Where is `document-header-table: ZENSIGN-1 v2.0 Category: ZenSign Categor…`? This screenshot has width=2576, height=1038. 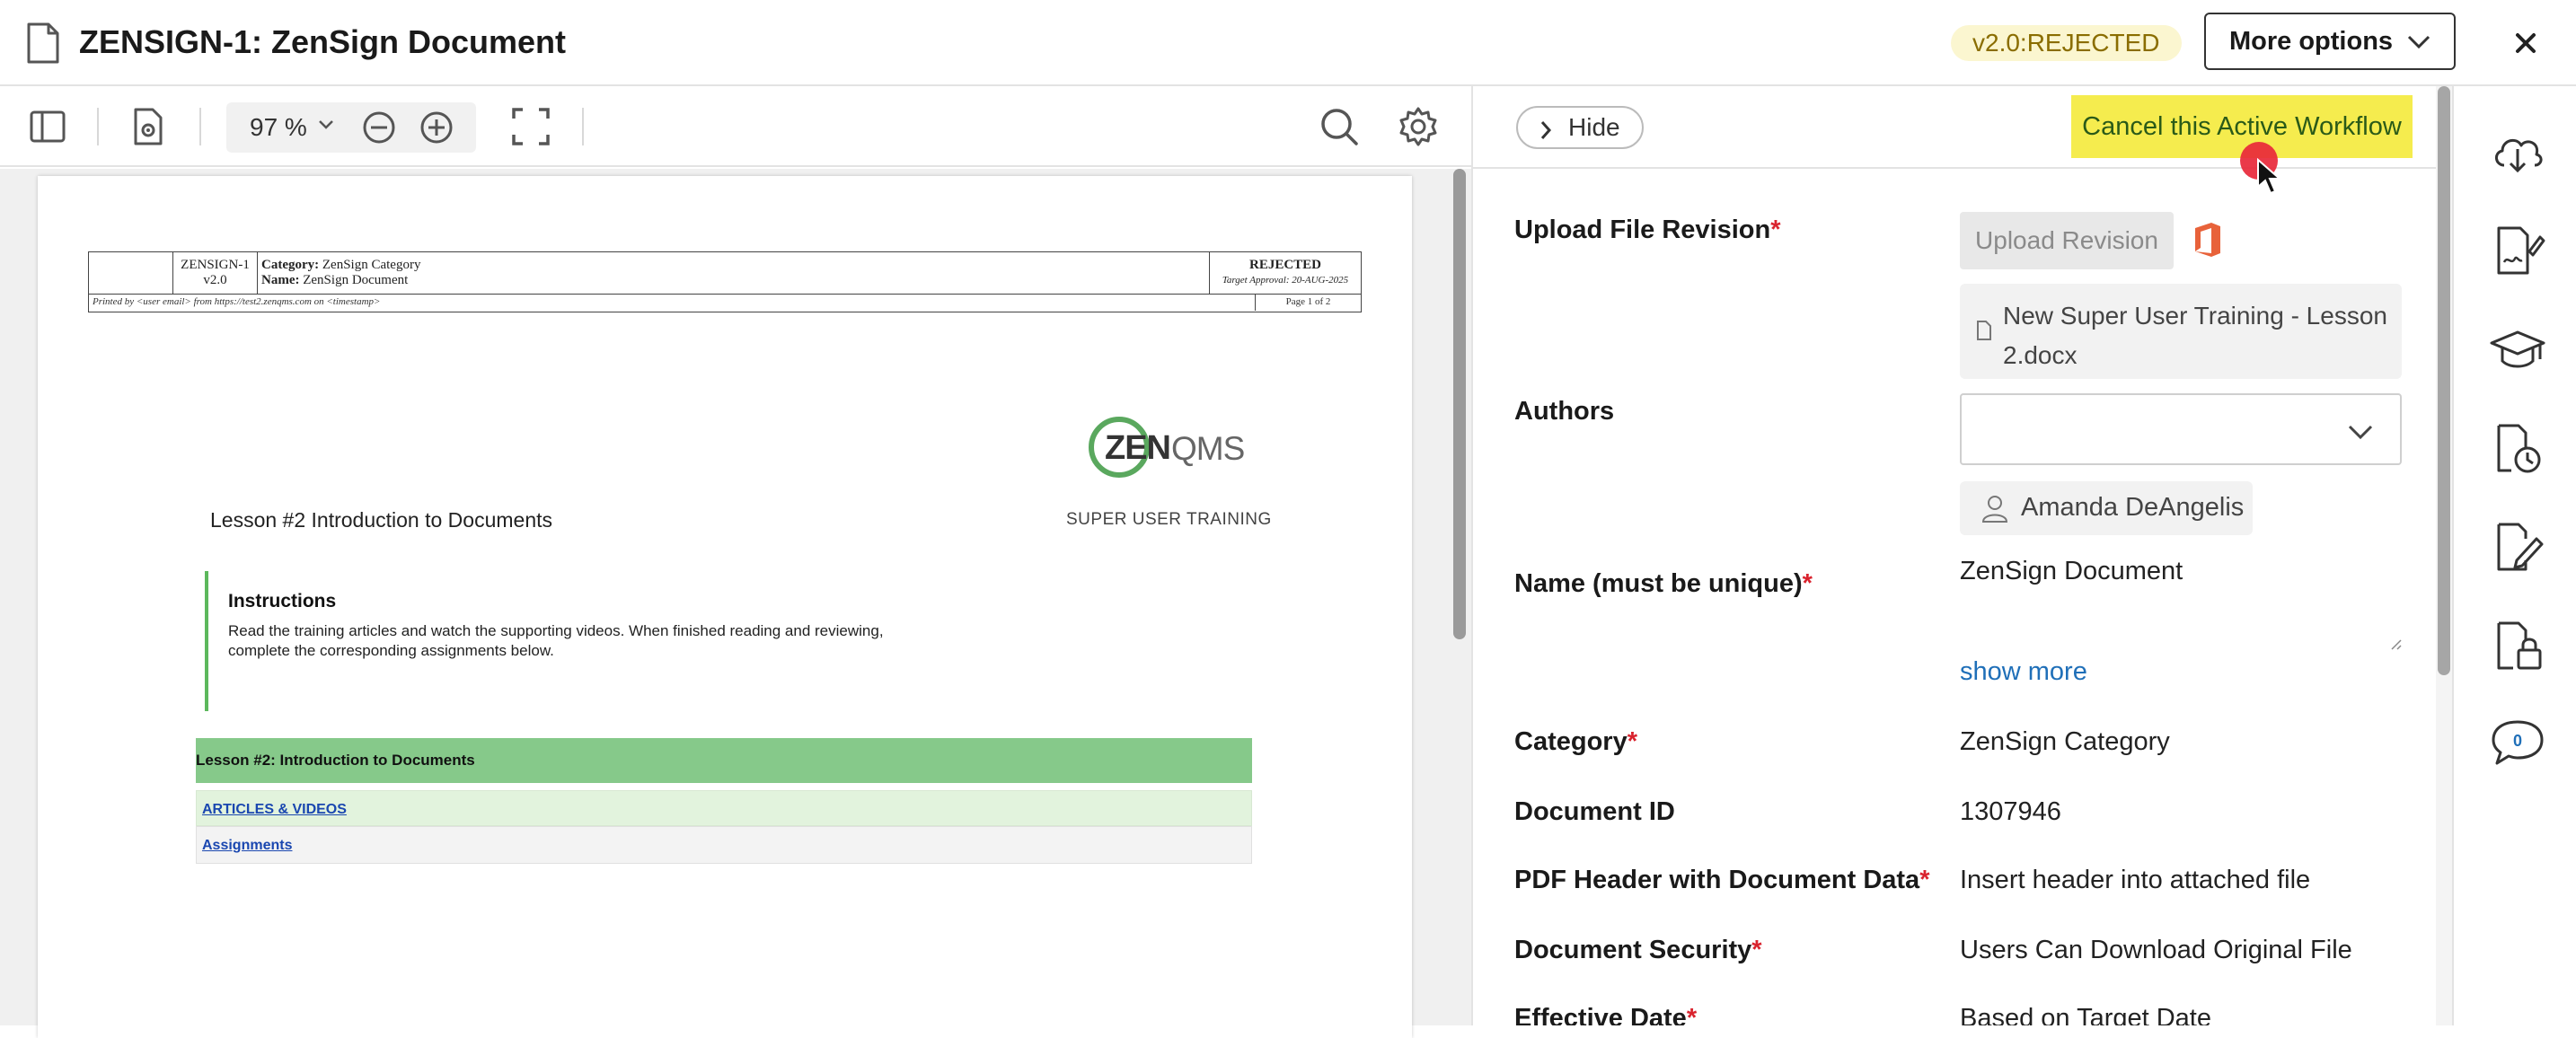 document-header-table: ZENSIGN-1 v2.0 Category: ZenSign Categor… is located at coordinates (725, 273).